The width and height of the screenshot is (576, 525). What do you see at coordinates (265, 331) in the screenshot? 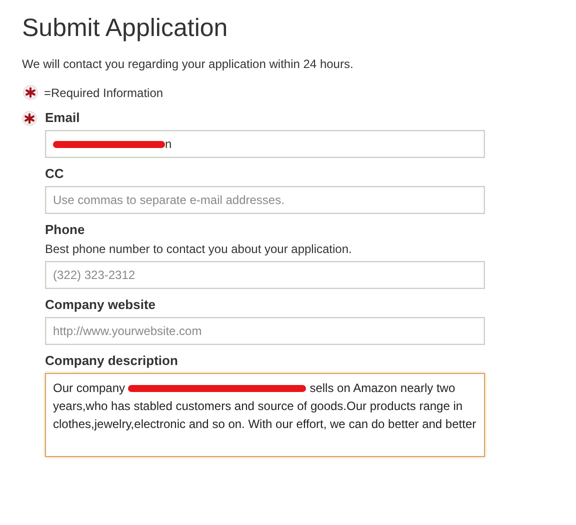
I see `input-field: http://www.yourwebsite.com` at bounding box center [265, 331].